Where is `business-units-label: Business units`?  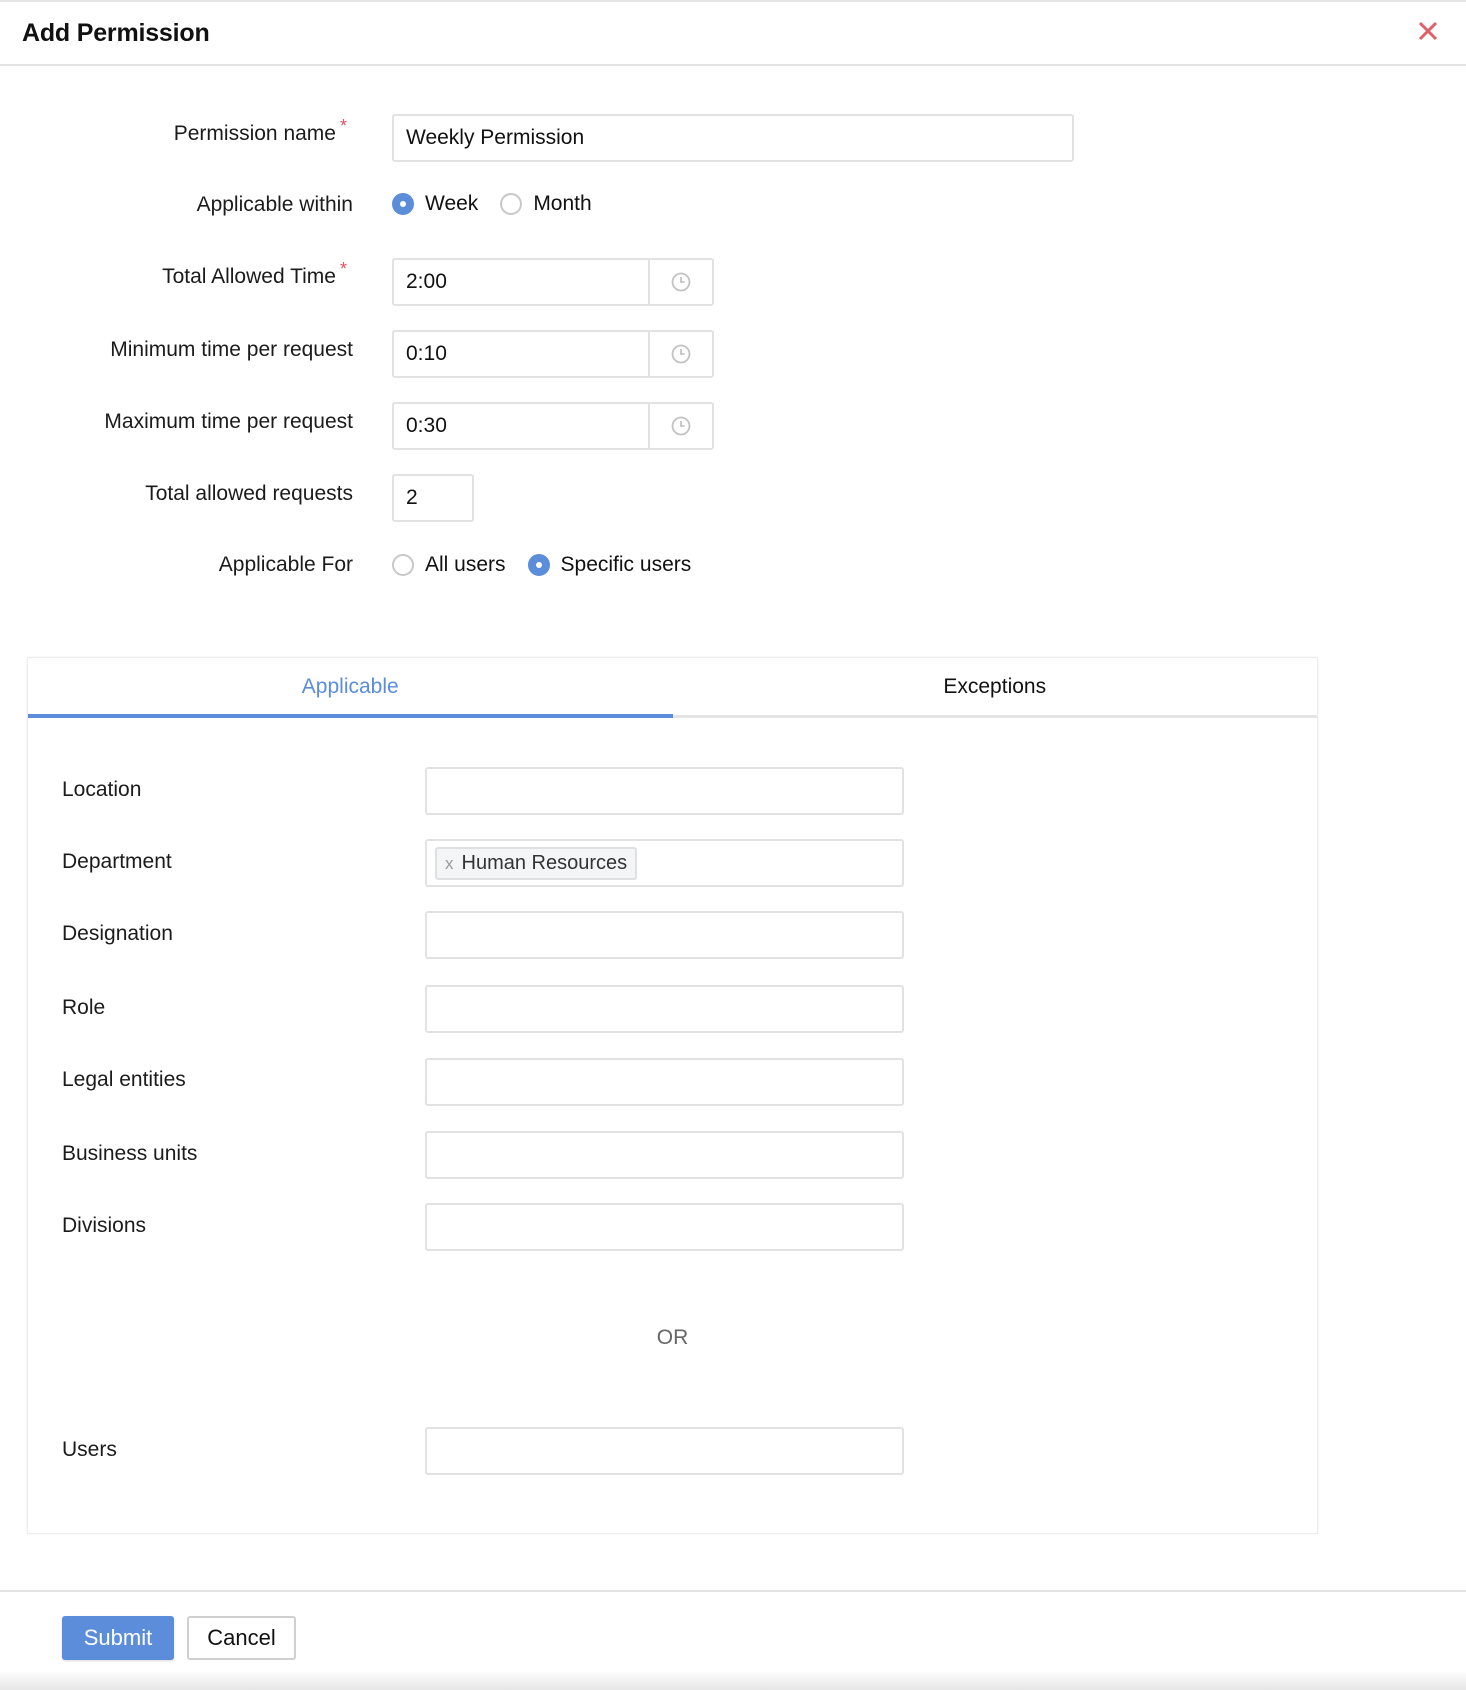 business-units-label: Business units is located at coordinates (130, 1153).